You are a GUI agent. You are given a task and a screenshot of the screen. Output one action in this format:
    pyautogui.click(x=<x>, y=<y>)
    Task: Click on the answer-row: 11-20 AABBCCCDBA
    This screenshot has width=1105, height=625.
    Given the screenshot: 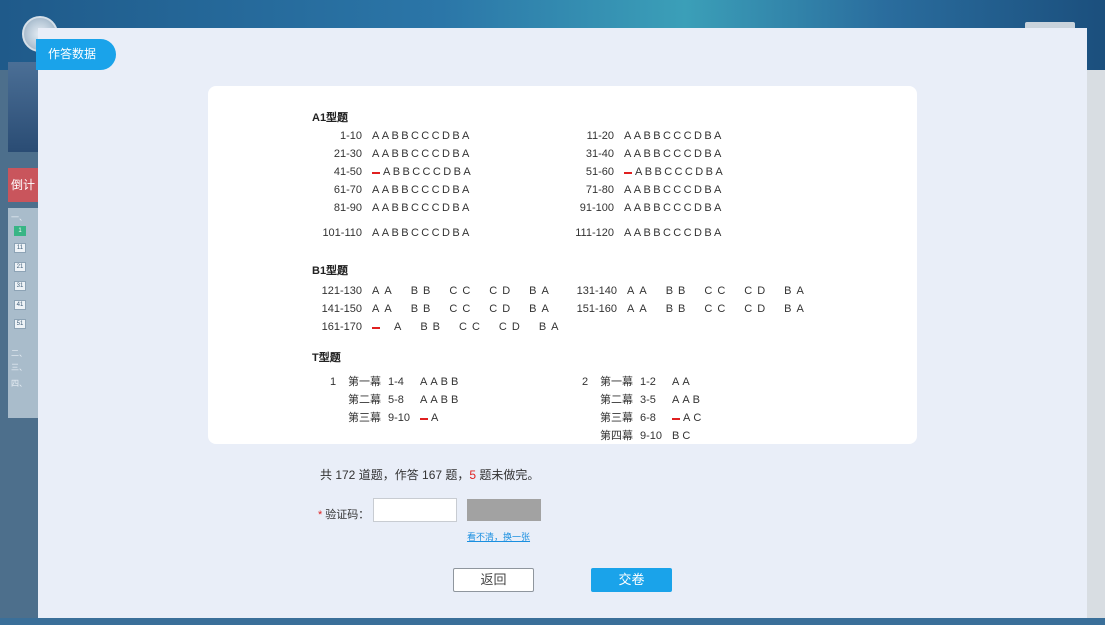 What is the action you would take?
    pyautogui.click(x=642, y=136)
    